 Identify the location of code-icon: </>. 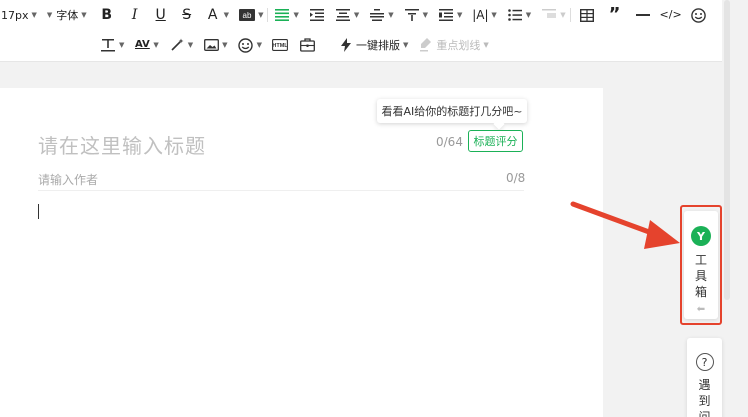
(670, 14).